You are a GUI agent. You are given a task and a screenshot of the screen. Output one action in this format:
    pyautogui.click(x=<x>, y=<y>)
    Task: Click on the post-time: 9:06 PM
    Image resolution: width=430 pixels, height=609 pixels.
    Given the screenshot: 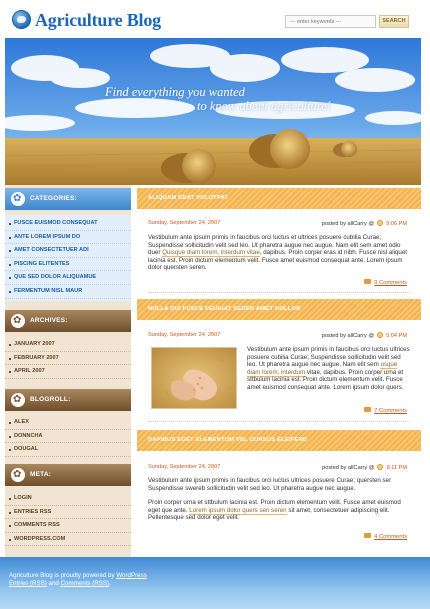 What is the action you would take?
    pyautogui.click(x=396, y=224)
    